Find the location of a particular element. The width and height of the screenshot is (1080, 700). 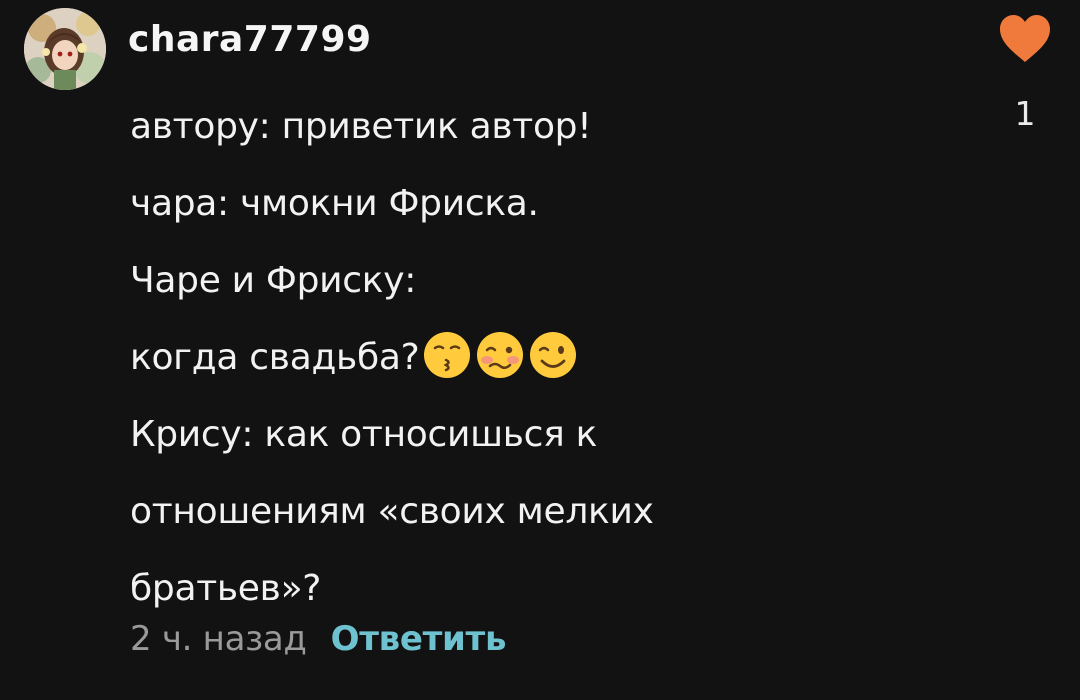

kissing-face-emoji is located at coordinates (447, 355).